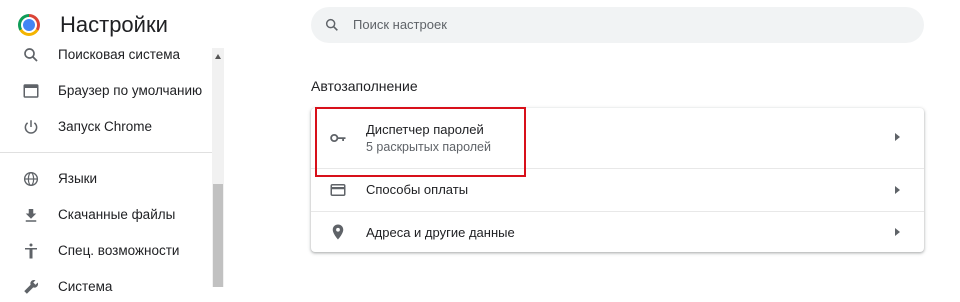  I want to click on sidebar-item-label: Языки, so click(78, 178).